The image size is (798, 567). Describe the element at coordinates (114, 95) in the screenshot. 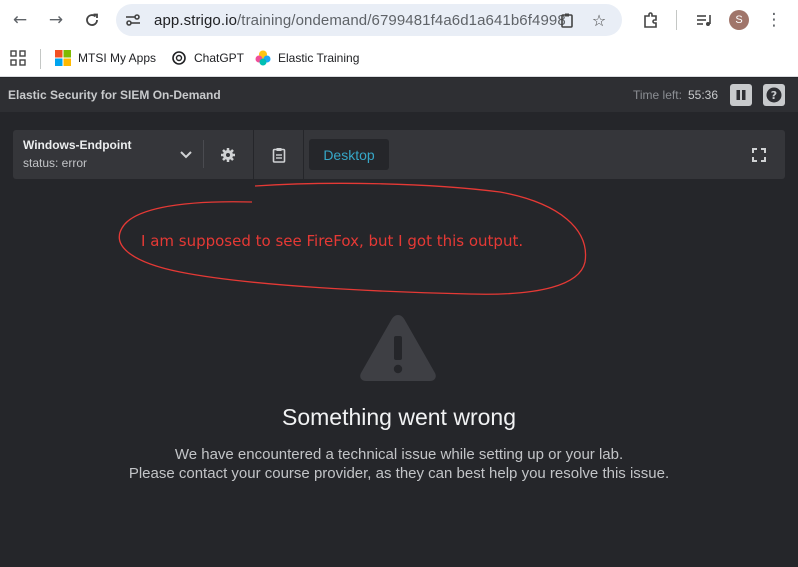

I see `course-title: Elastic Security for SIEM On-Demand` at that location.